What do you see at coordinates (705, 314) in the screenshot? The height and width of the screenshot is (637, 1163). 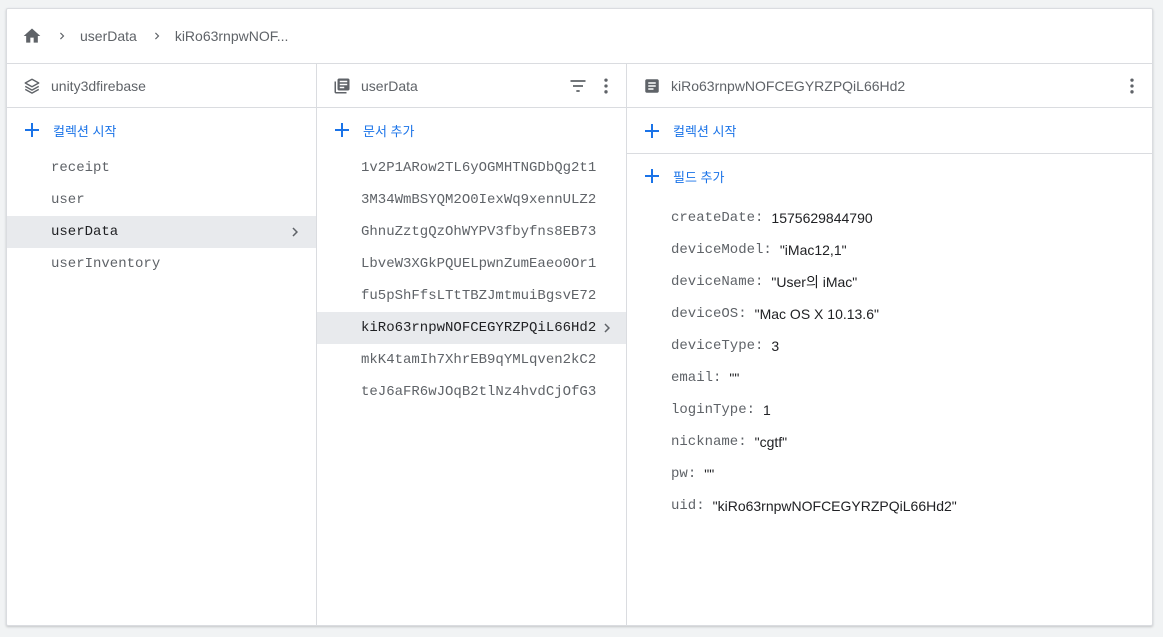 I see `field-key: deviceOS` at bounding box center [705, 314].